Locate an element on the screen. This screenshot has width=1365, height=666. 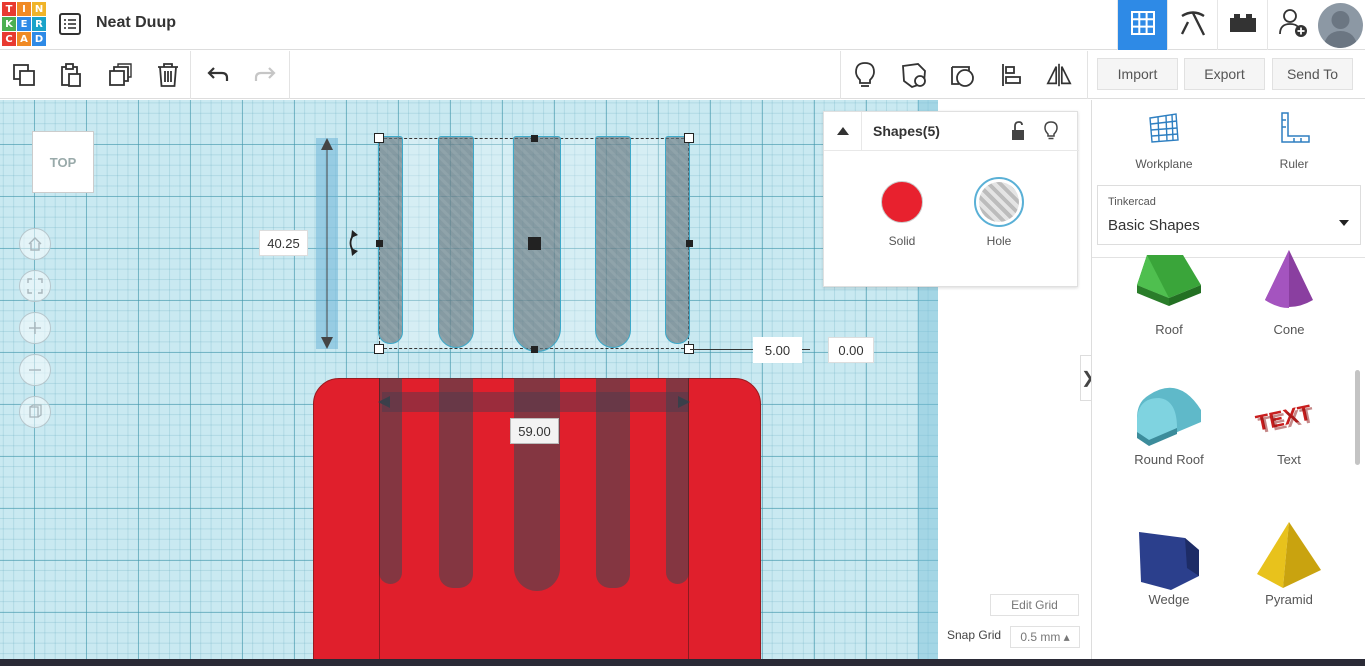
ortho-icon is located at coordinates (35, 411).